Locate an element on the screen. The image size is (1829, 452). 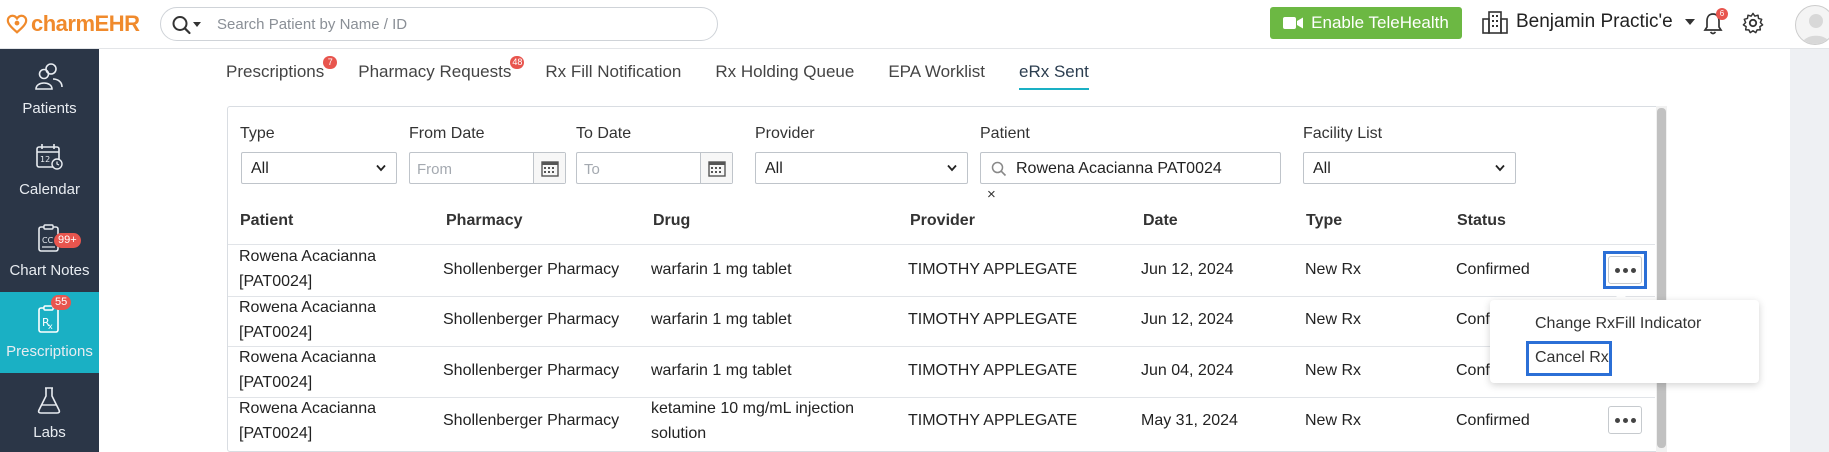
type-select-value: All is located at coordinates (260, 168).